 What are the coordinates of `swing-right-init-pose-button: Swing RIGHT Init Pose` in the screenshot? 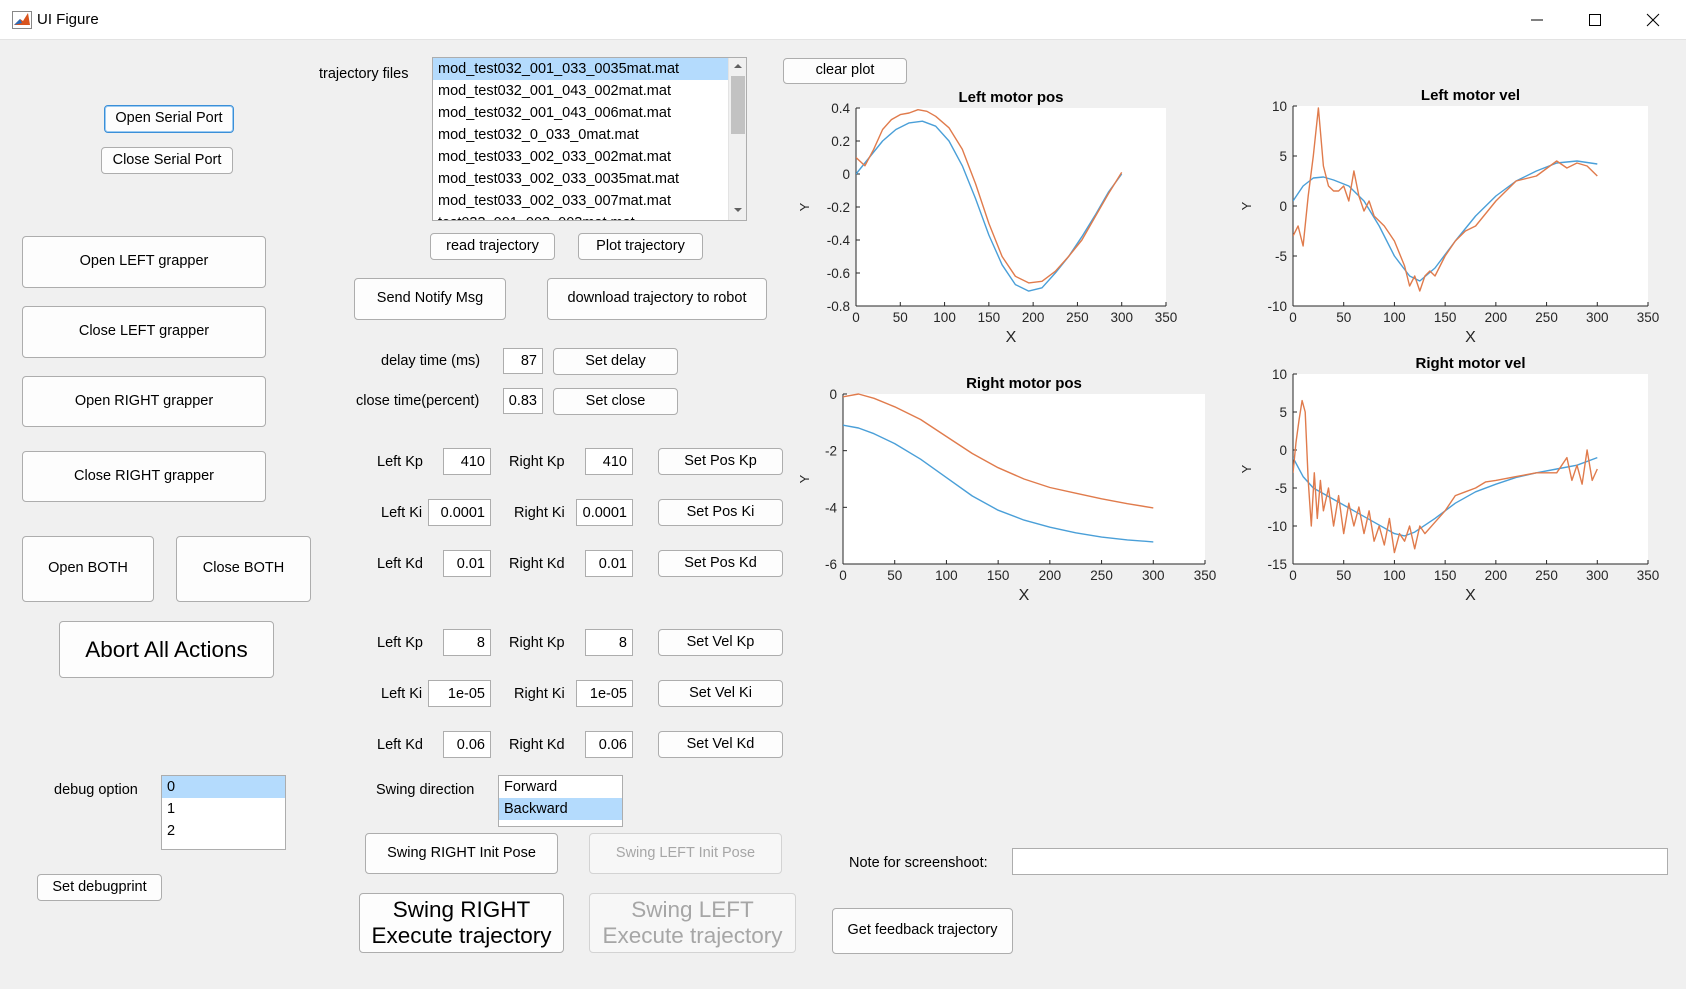 It's located at (461, 853).